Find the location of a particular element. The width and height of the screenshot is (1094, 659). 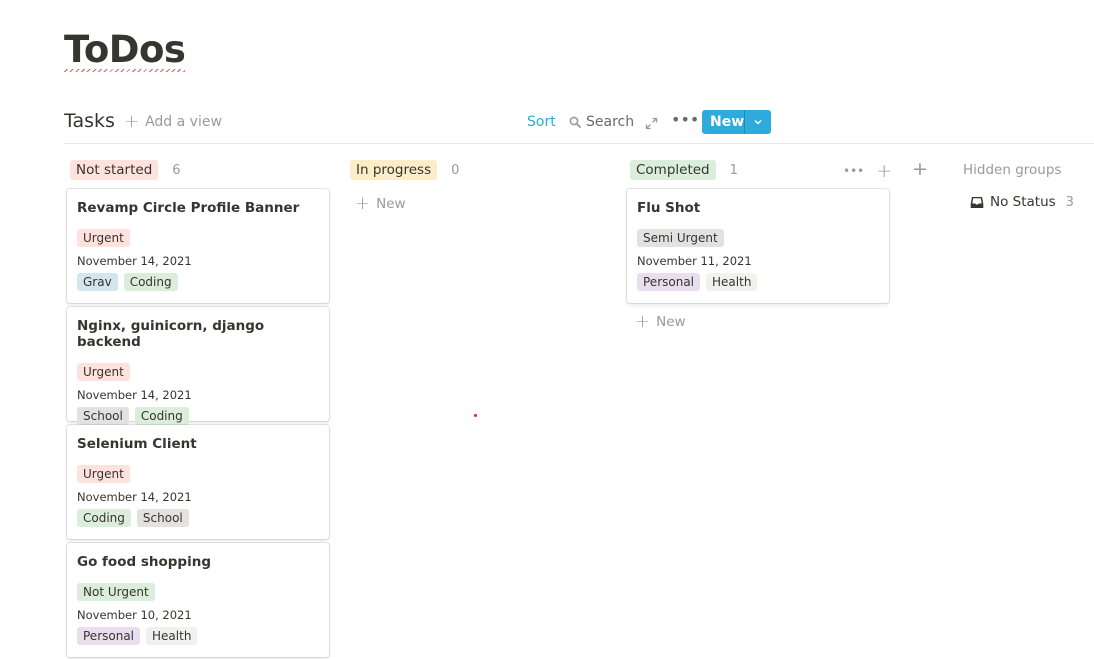

new-card-button-in-progress: + New is located at coordinates (380, 203).